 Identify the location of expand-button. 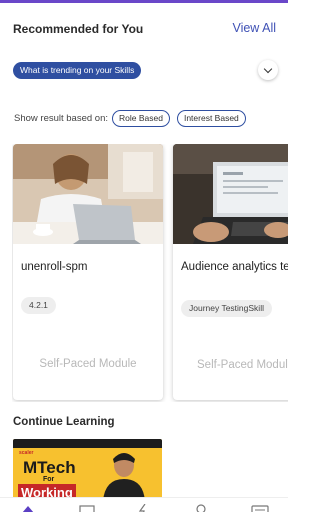
(268, 70).